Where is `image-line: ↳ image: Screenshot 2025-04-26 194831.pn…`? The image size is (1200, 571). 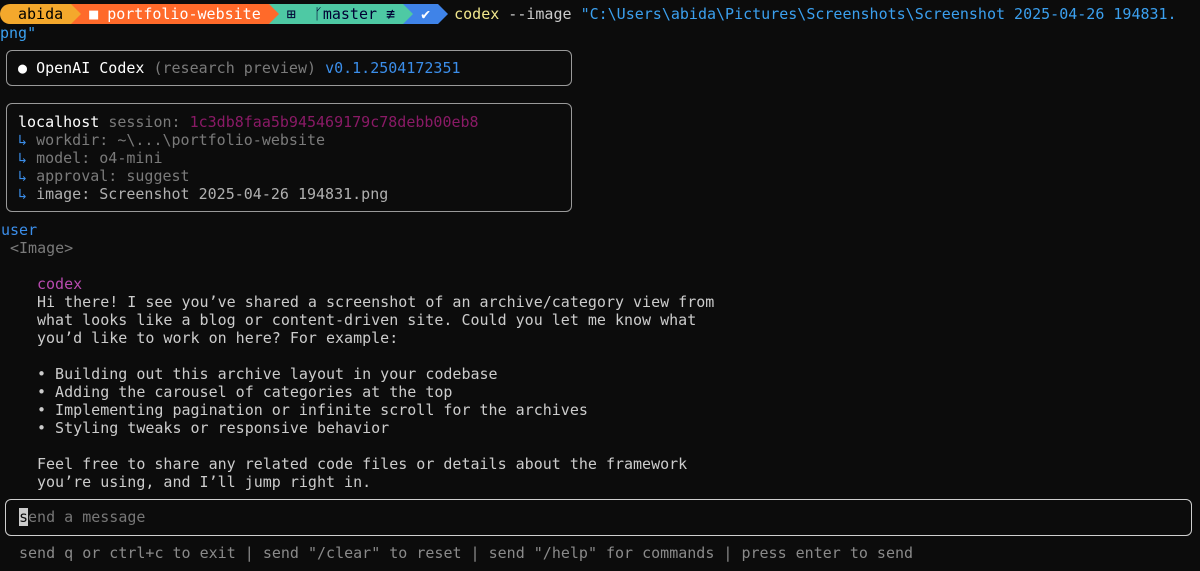
image-line: ↳ image: Screenshot 2025-04-26 194831.pn… is located at coordinates (203, 194).